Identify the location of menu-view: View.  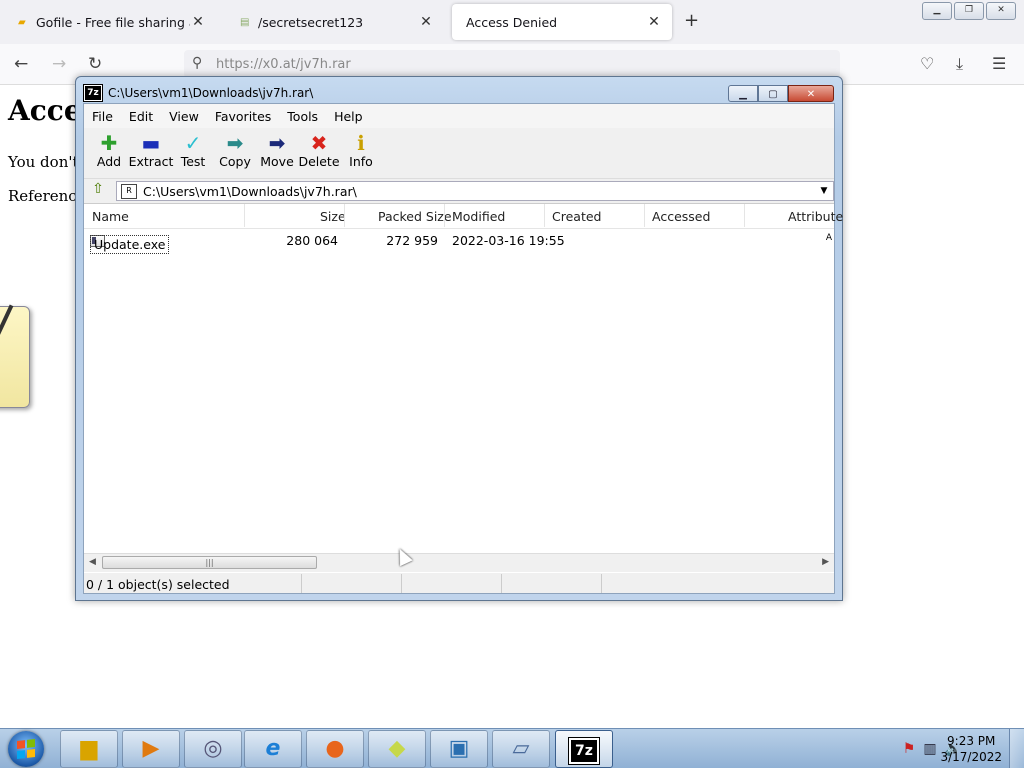
(184, 116).